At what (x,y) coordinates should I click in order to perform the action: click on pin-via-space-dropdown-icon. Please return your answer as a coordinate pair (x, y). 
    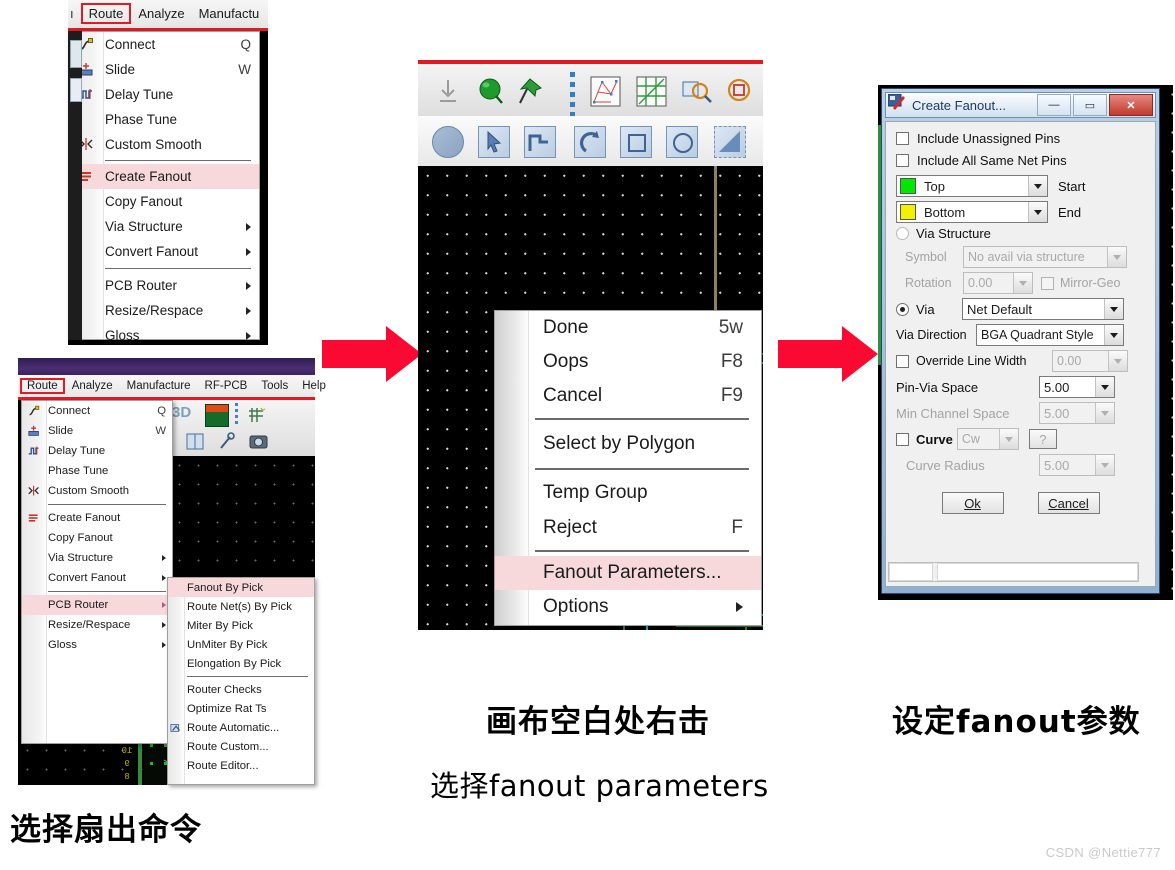
    Looking at the image, I should click on (1104, 387).